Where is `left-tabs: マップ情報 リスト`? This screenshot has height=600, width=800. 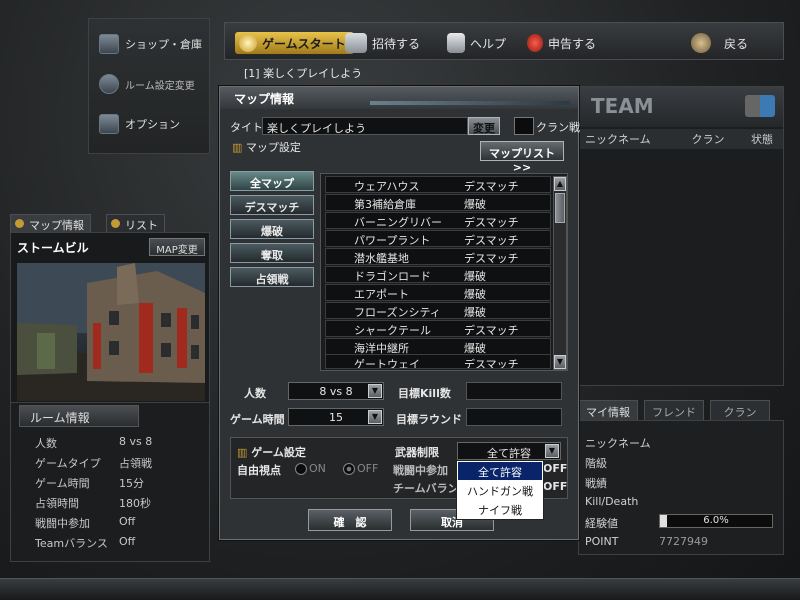 left-tabs: マップ情報 リスト is located at coordinates (110, 223).